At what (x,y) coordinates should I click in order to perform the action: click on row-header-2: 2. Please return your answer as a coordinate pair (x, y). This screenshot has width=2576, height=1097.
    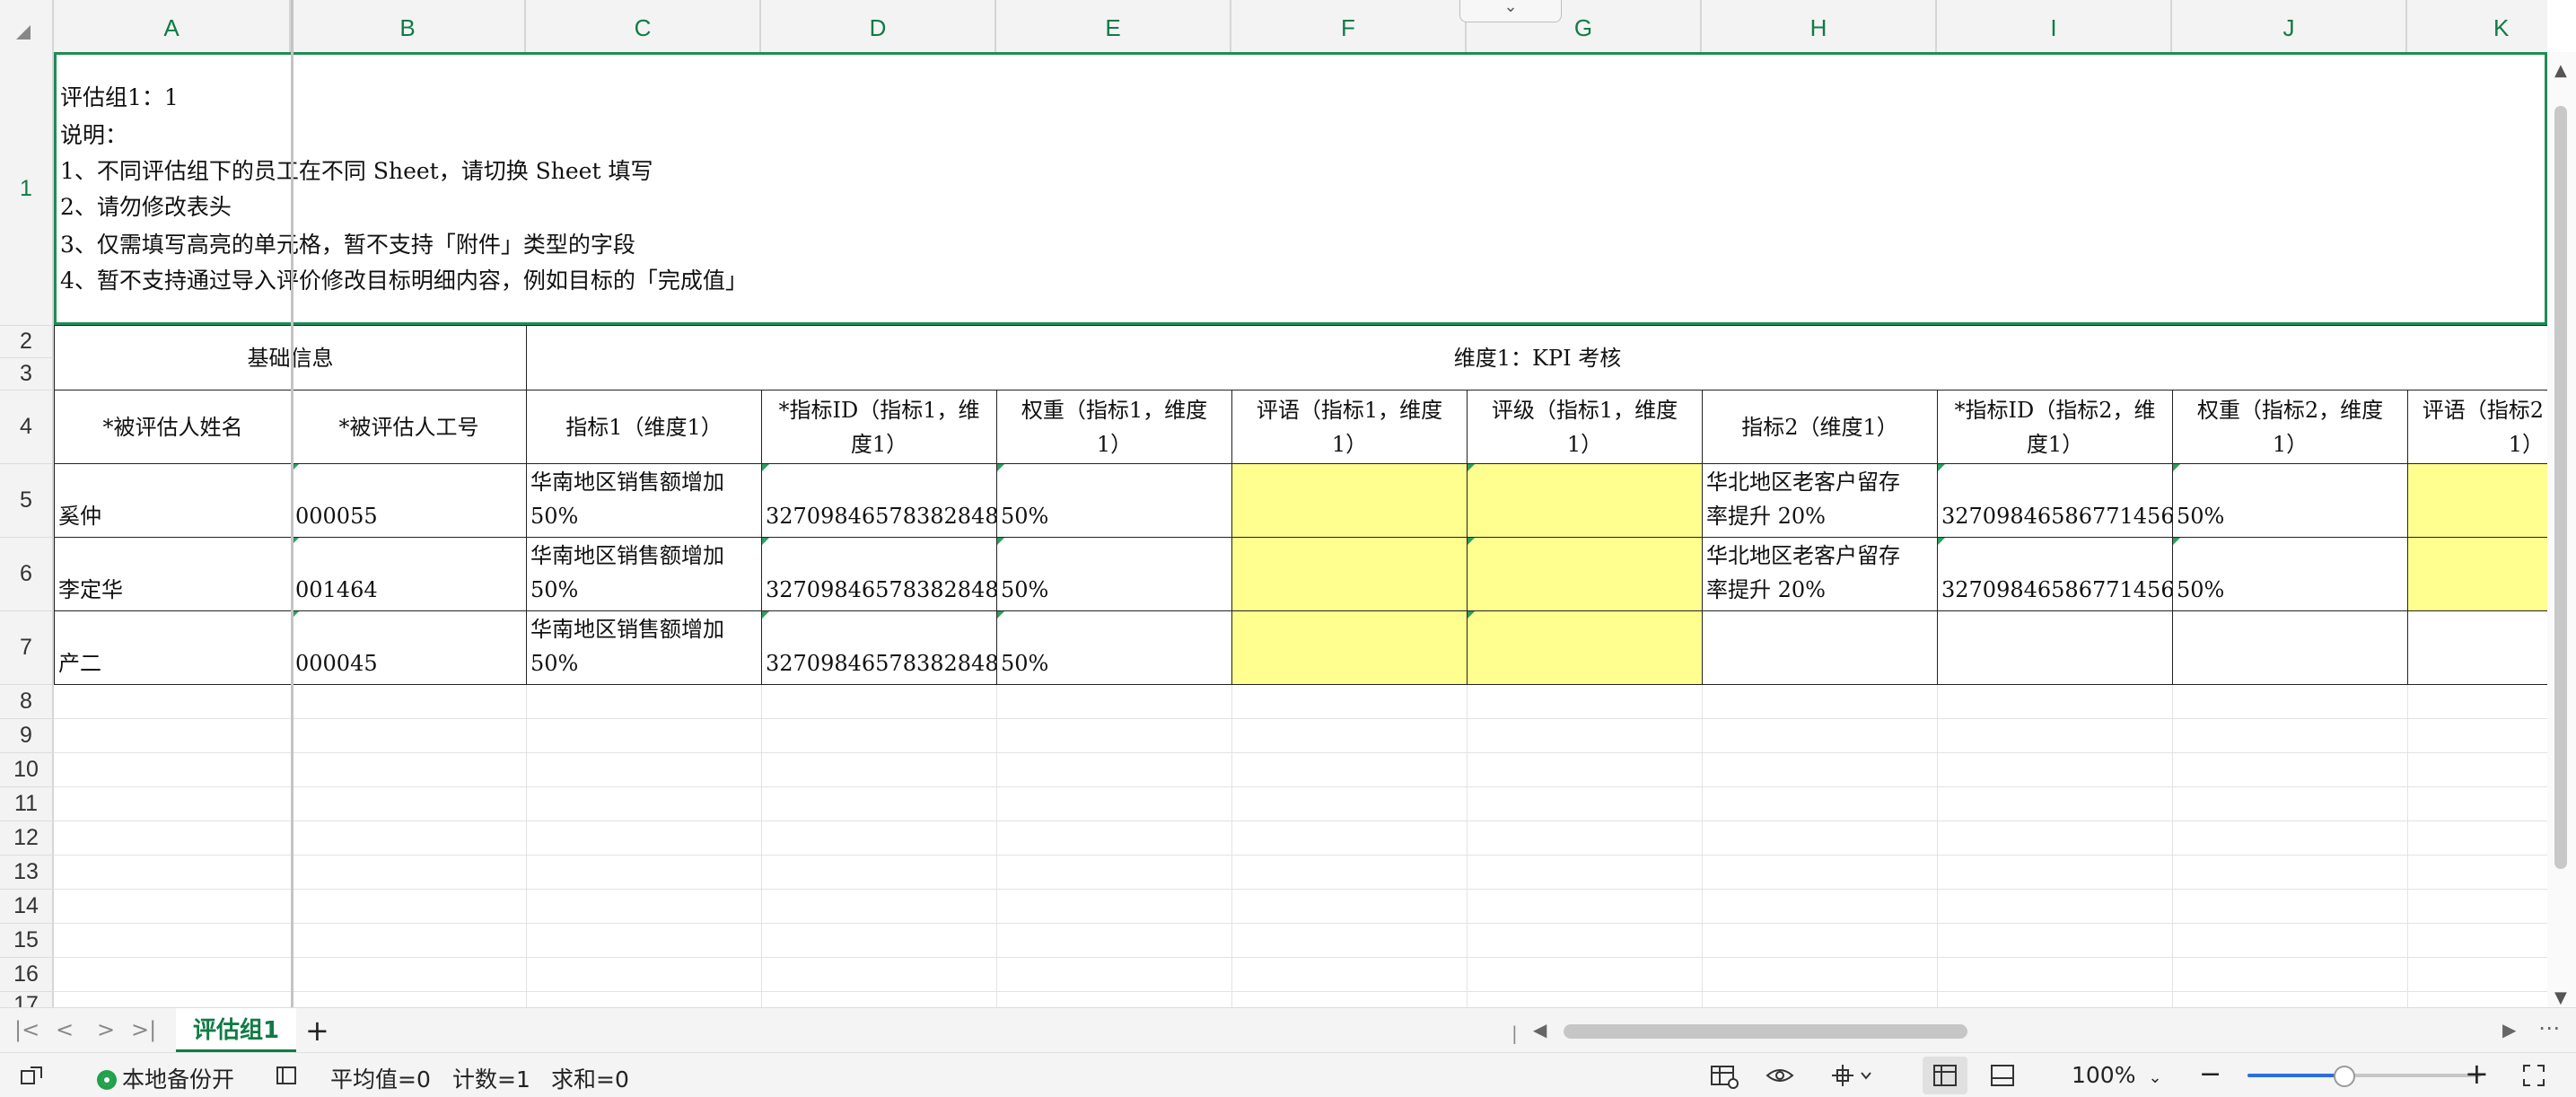
    Looking at the image, I should click on (26, 341).